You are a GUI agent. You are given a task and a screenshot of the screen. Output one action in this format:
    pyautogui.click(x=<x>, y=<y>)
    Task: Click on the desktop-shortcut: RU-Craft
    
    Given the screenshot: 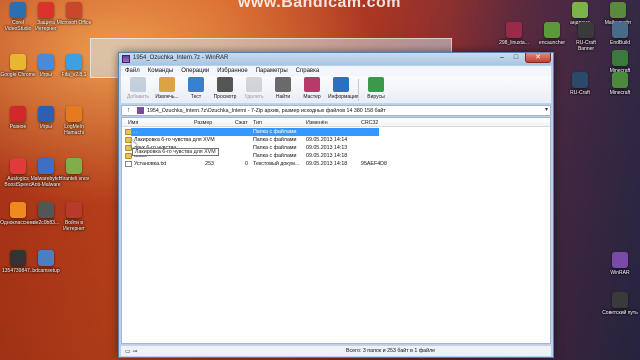 What is the action you would take?
    pyautogui.click(x=580, y=84)
    